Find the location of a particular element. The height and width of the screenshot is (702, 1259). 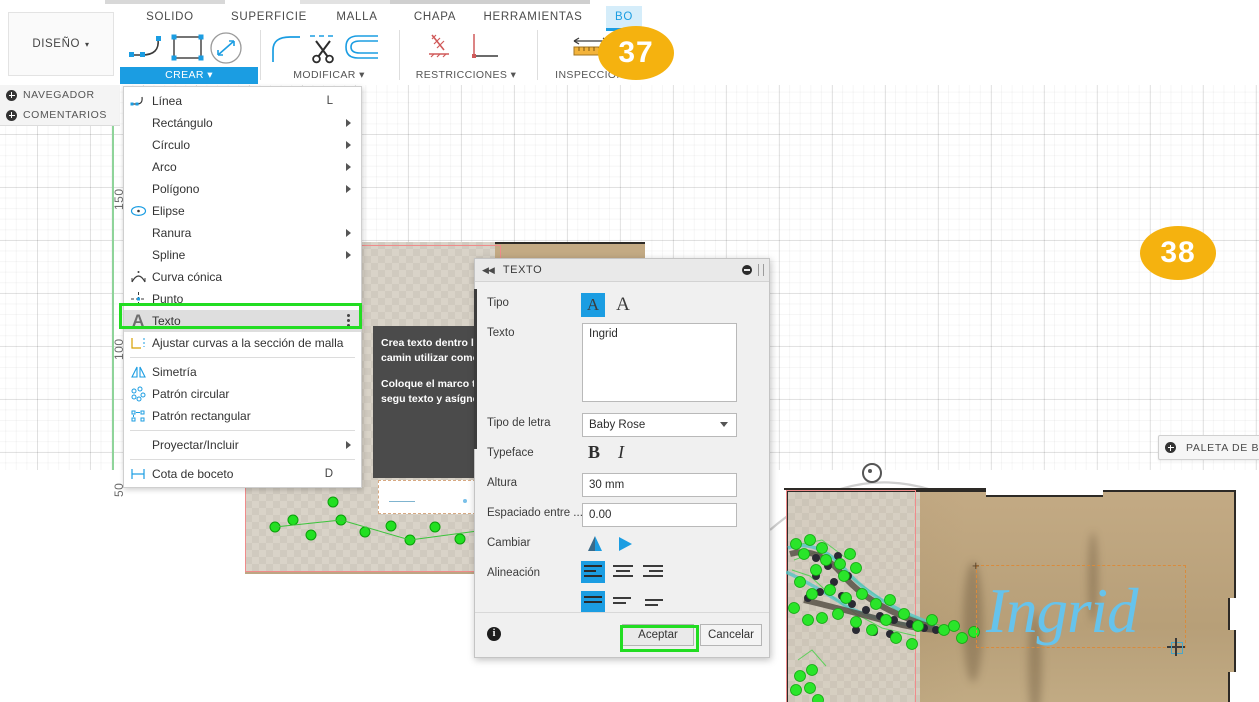

espaciado-input: 0.00 is located at coordinates (659, 515).